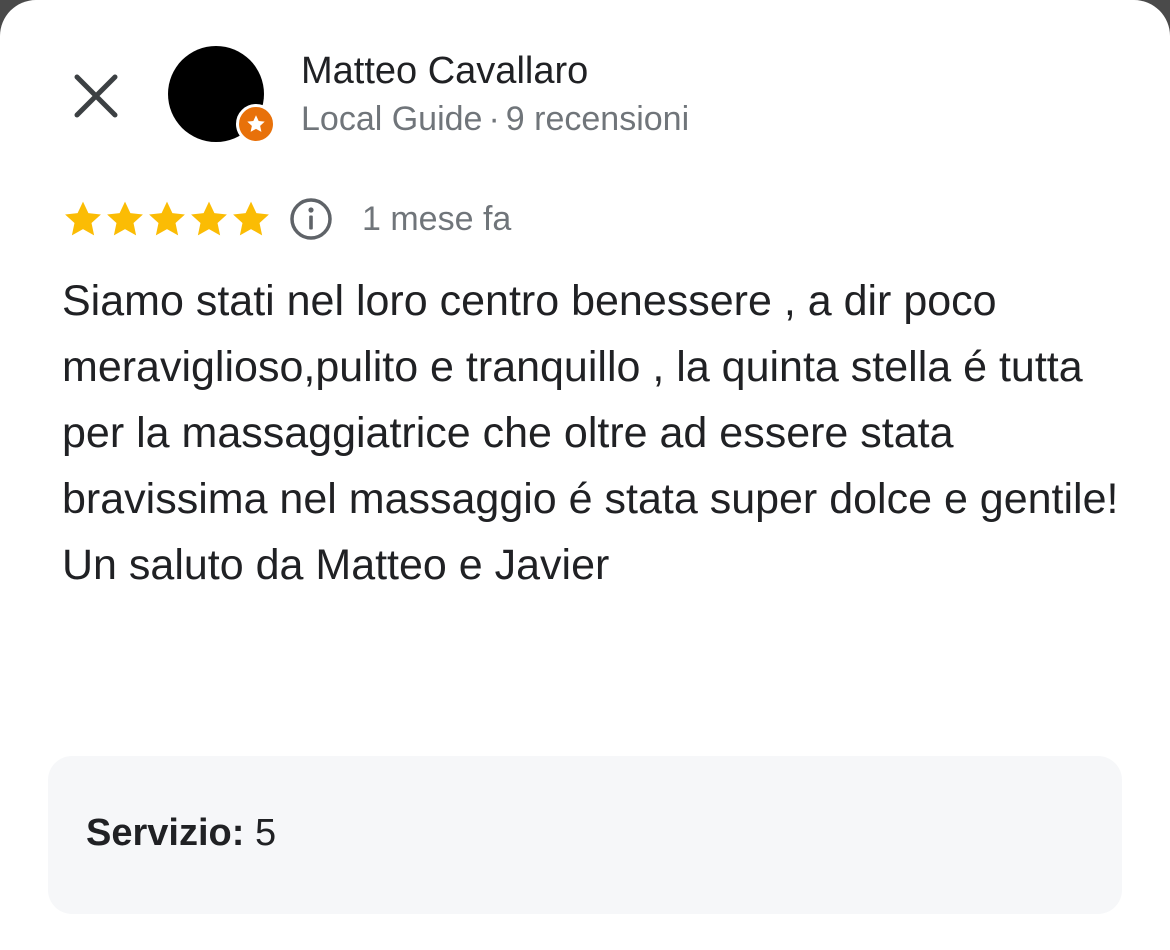 Image resolution: width=1170 pixels, height=950 pixels. I want to click on rating-row: 1 mese fa, so click(286, 219).